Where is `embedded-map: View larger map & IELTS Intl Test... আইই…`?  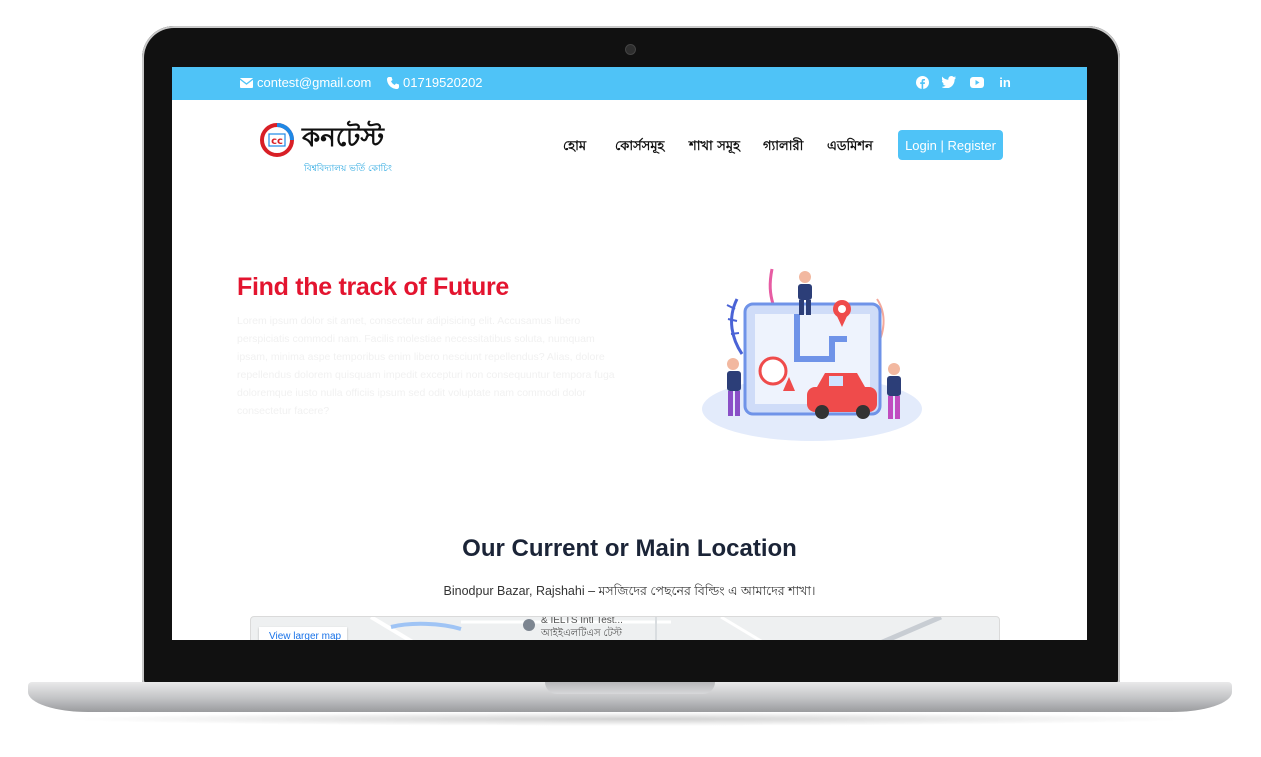 embedded-map: View larger map & IELTS Intl Test... আইই… is located at coordinates (625, 628).